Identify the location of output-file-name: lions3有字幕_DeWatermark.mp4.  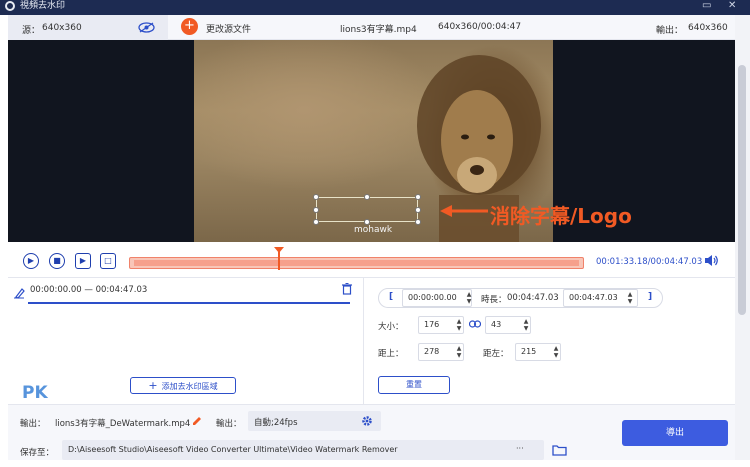
(123, 424).